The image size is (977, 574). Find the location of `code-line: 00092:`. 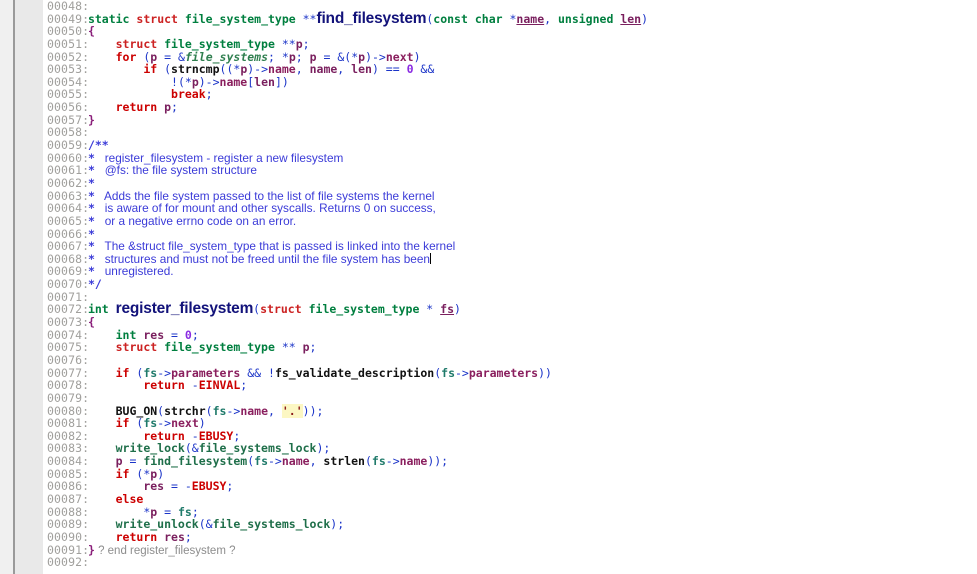

code-line: 00092: is located at coordinates (496, 562).